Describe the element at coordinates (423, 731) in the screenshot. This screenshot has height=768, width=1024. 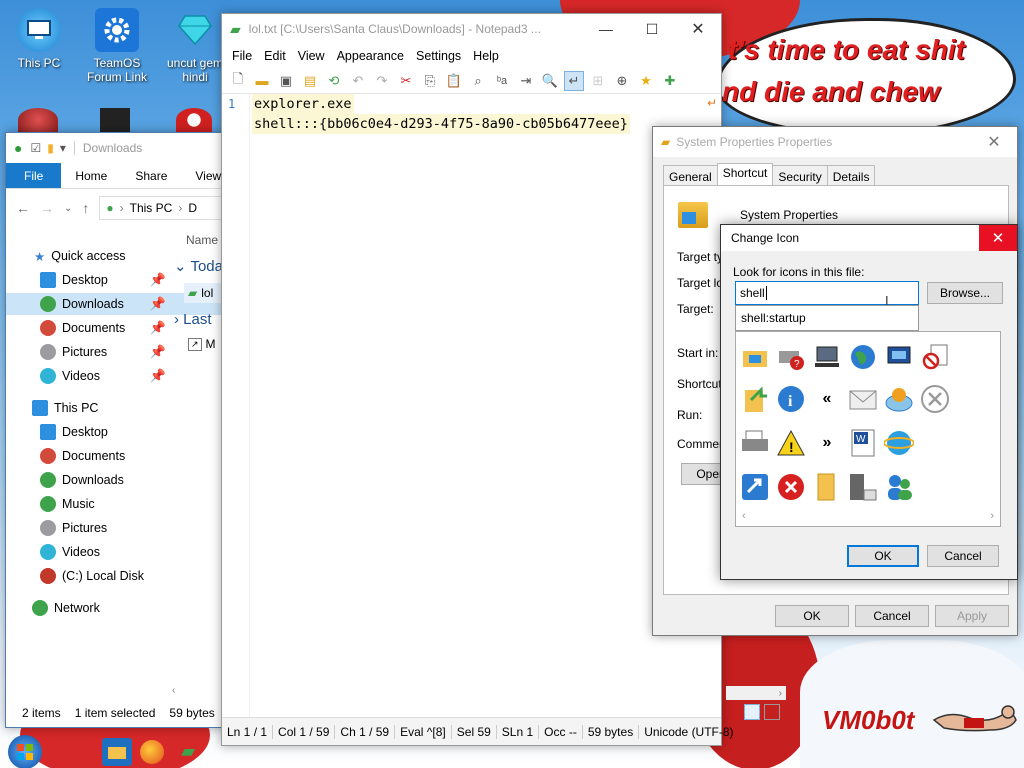
I see `status-eval: Eval ^[8]` at that location.